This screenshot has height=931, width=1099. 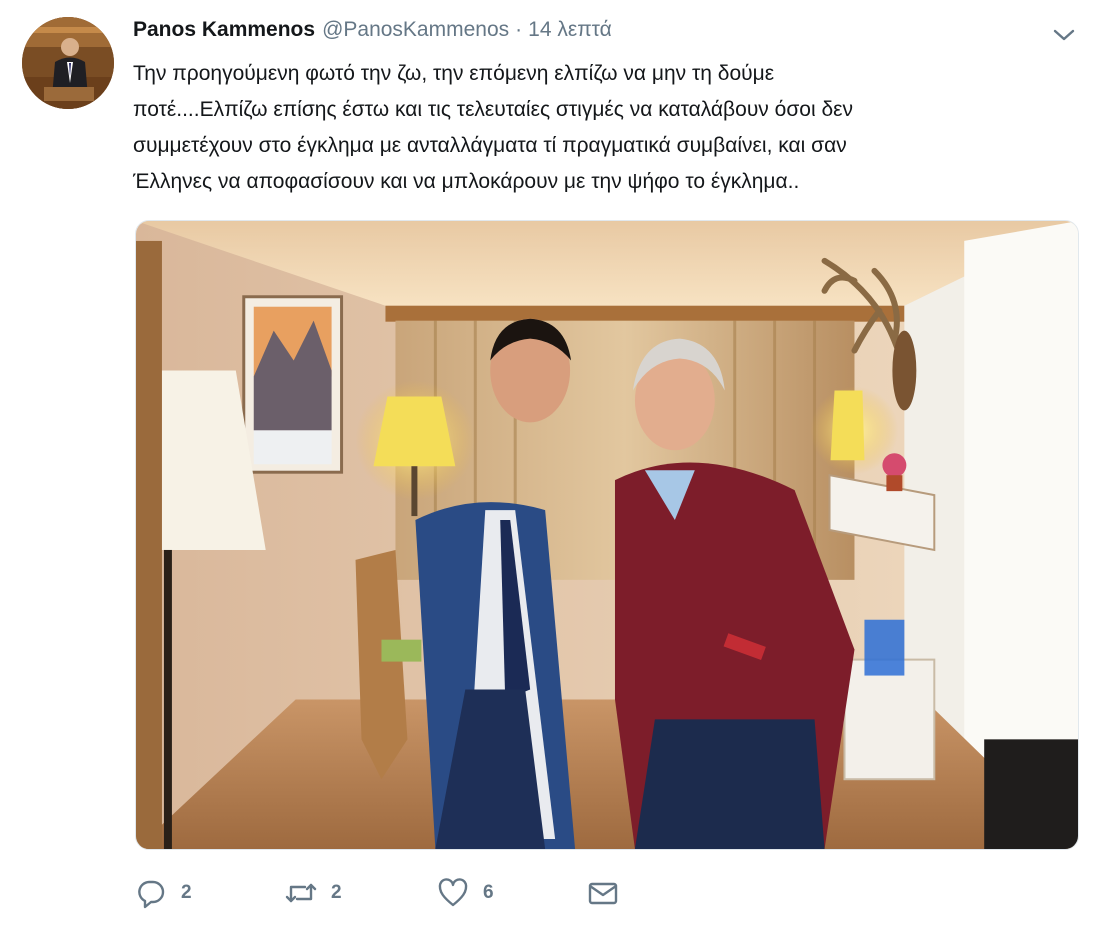 I want to click on tweet-header: Panos Kammenos @PanosKammenos · 14 λεπτά, so click(x=372, y=32).